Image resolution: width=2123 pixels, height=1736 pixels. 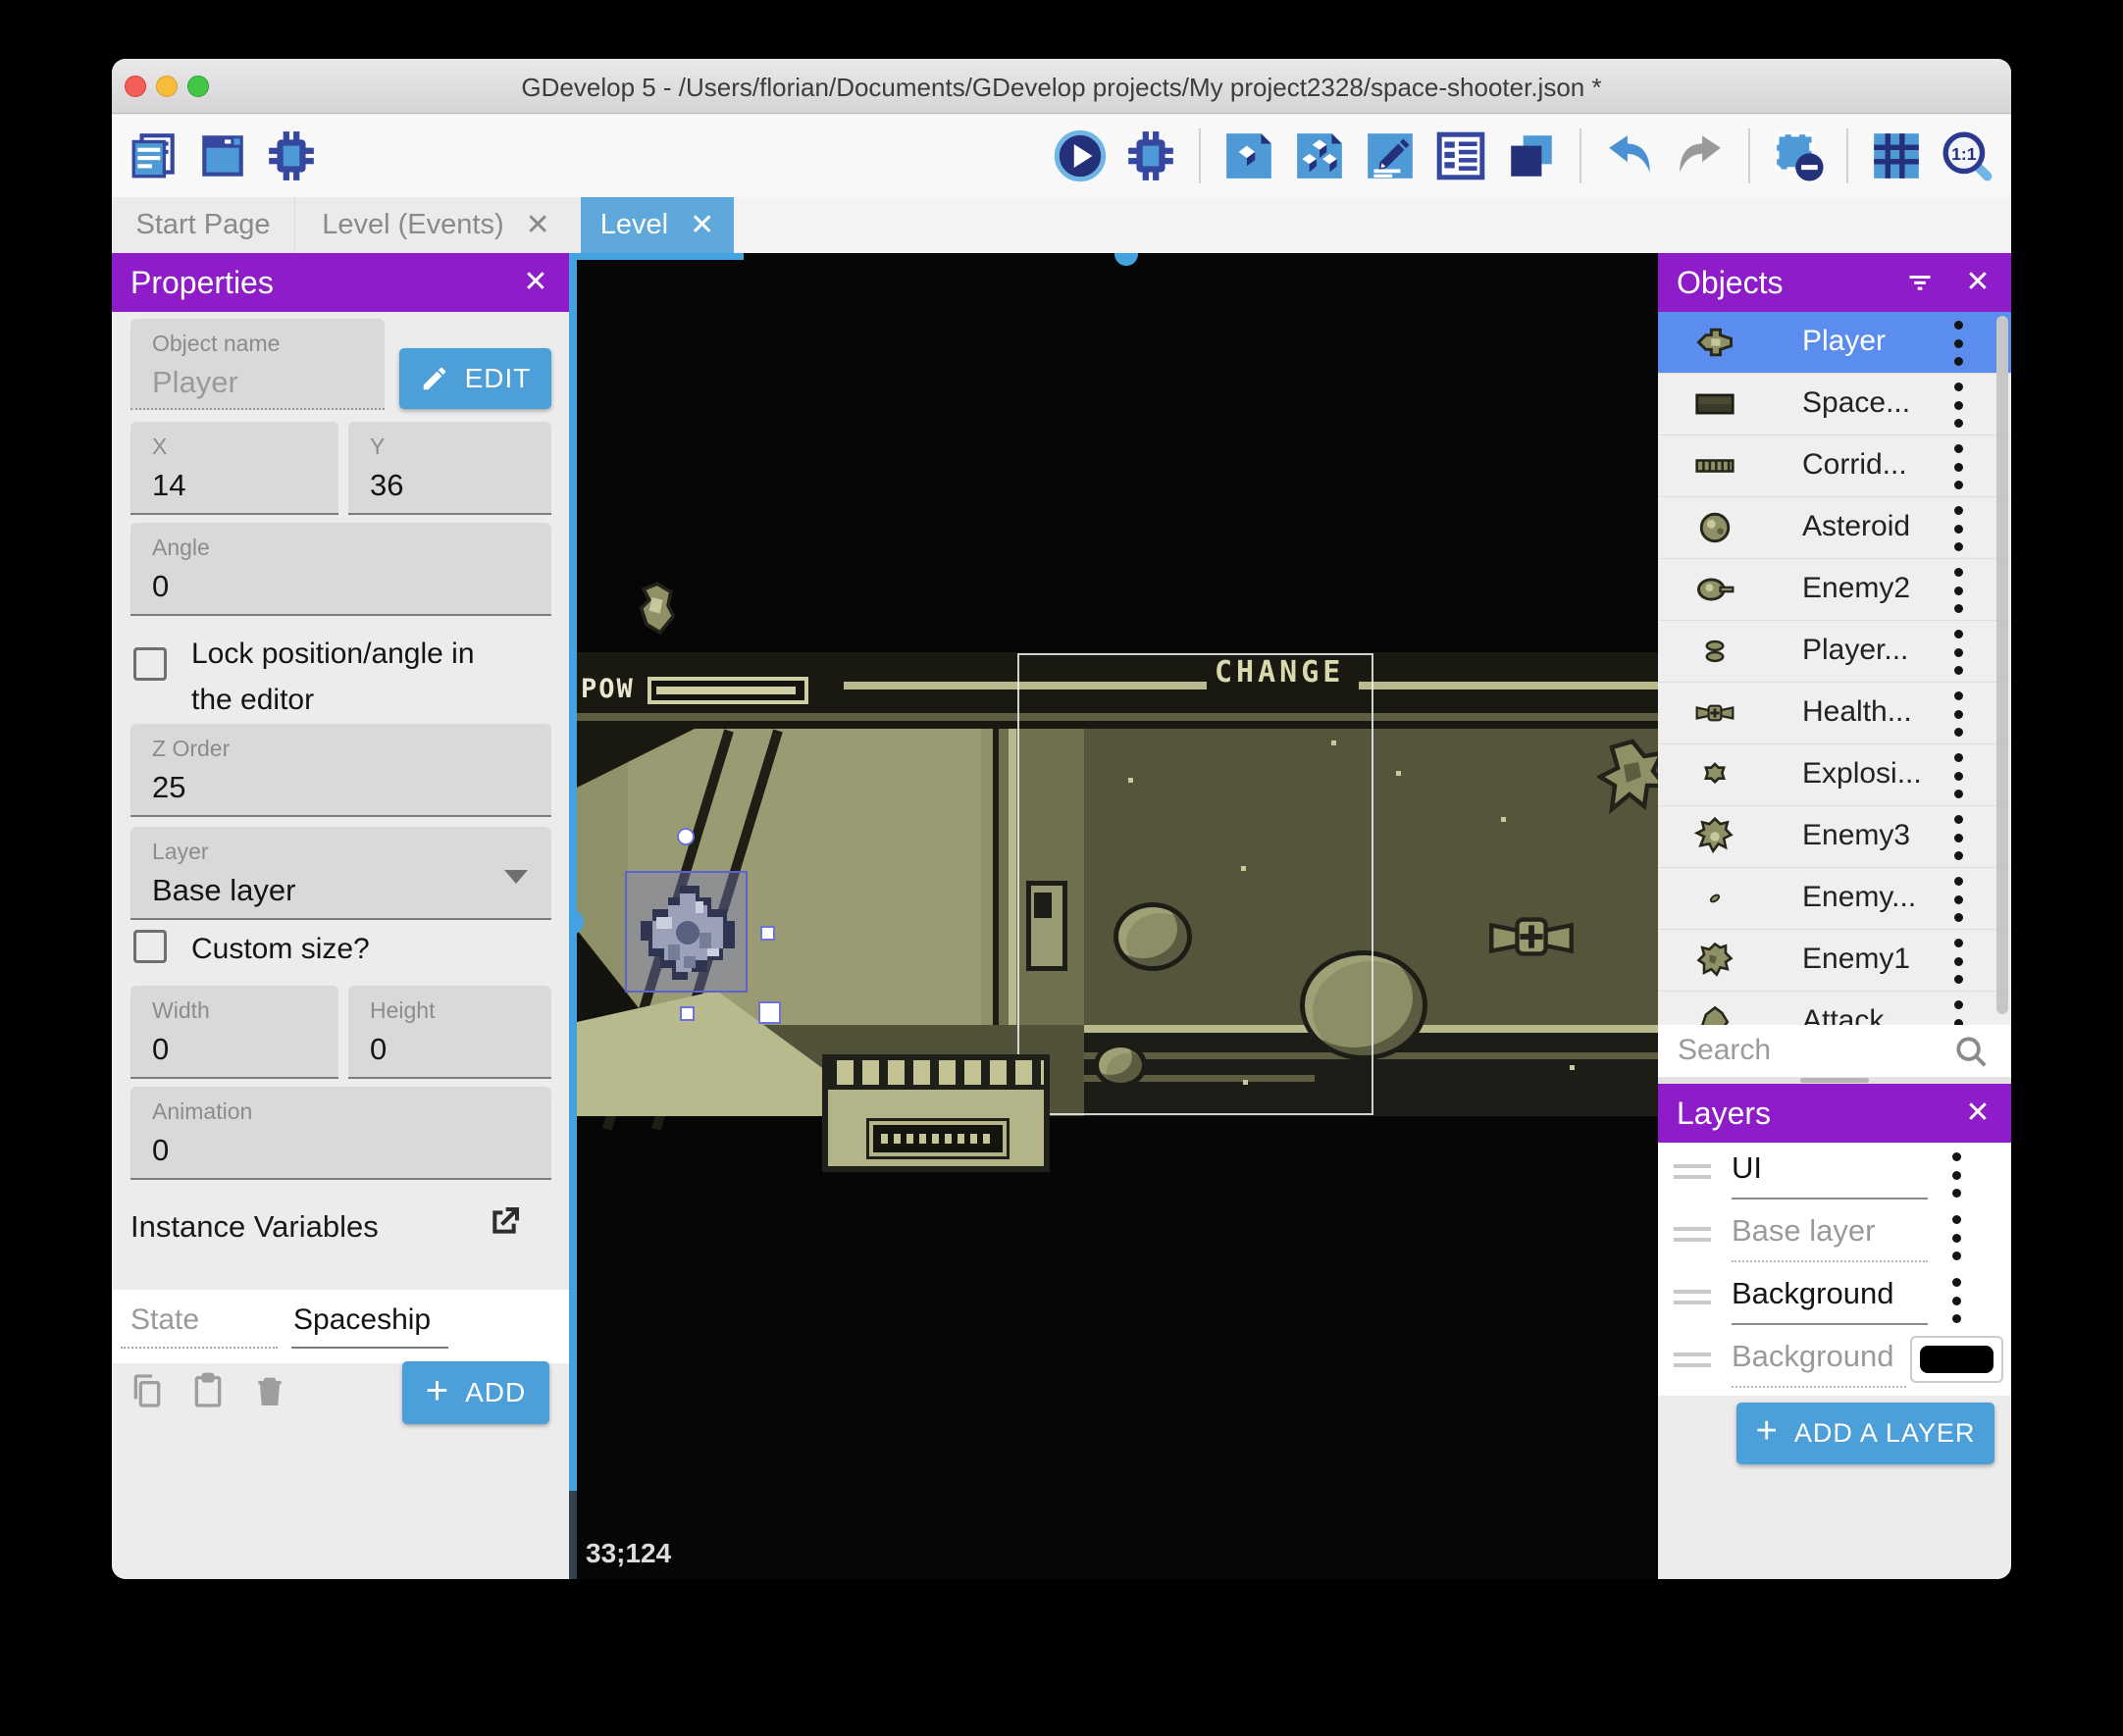 I want to click on layer-list-item-baselayer: Base layer, so click(x=1835, y=1237).